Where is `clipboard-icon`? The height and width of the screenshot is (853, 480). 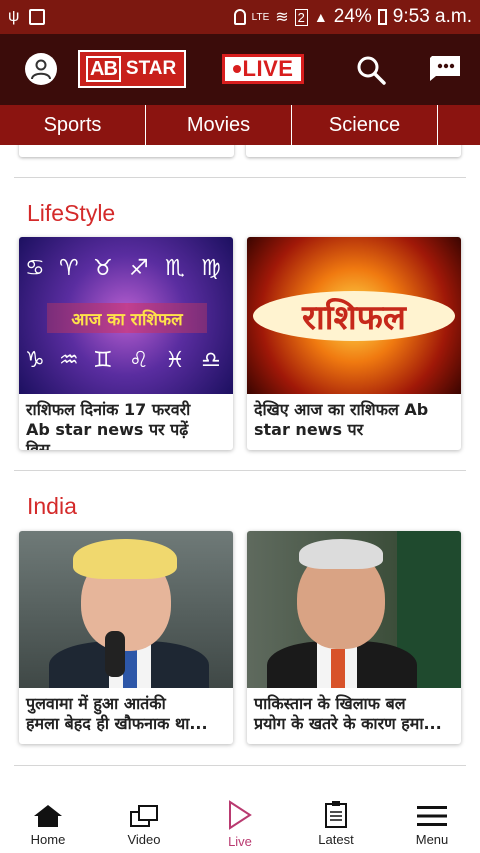 clipboard-icon is located at coordinates (336, 814).